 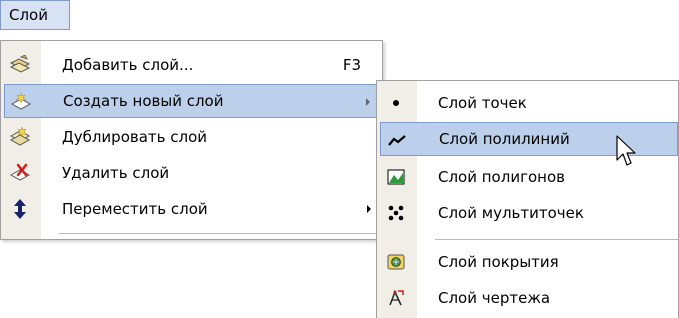 What do you see at coordinates (501, 177) in the screenshot?
I see `submenu-item-label: Слой полигонов` at bounding box center [501, 177].